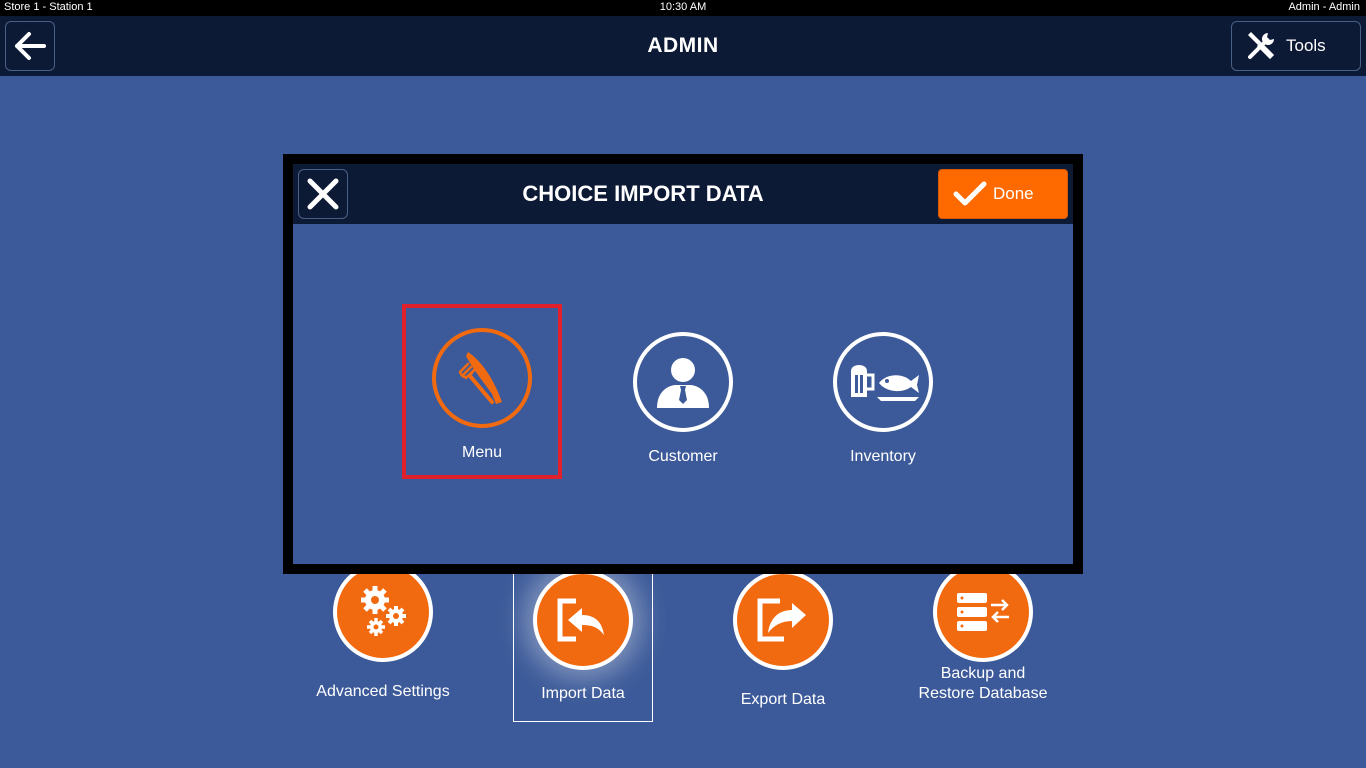 The height and width of the screenshot is (768, 1366). I want to click on export-icon, so click(781, 620).